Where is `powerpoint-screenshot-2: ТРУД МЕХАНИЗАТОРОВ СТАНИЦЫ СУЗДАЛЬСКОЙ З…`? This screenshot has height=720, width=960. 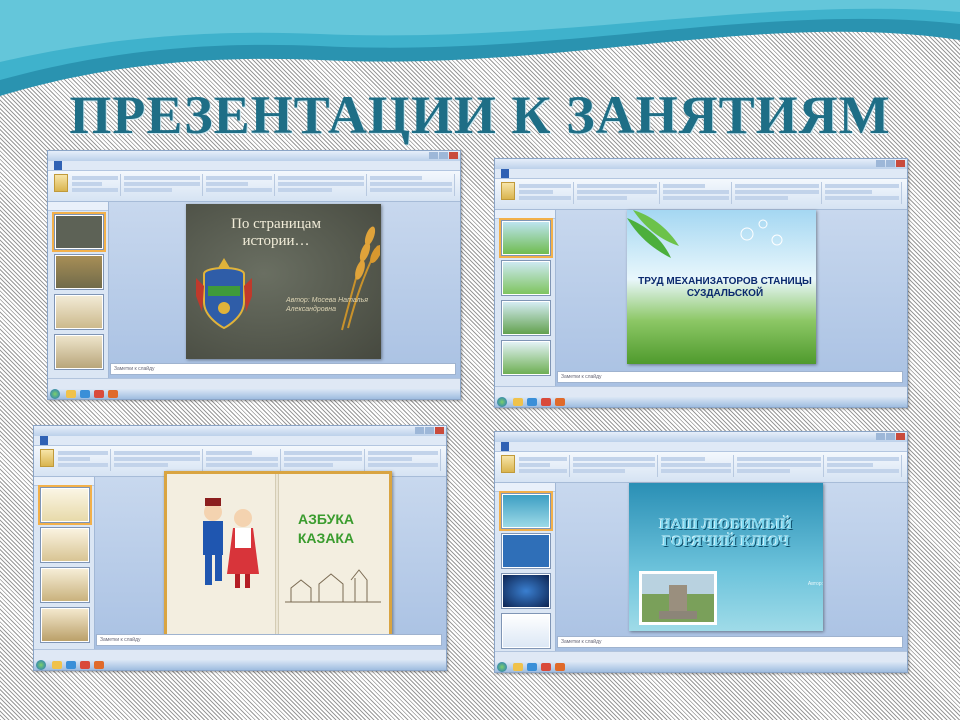
powerpoint-screenshot-2: ТРУД МЕХАНИЗАТОРОВ СТАНИЦЫ СУЗДАЛЬСКОЙ З… is located at coordinates (701, 283).